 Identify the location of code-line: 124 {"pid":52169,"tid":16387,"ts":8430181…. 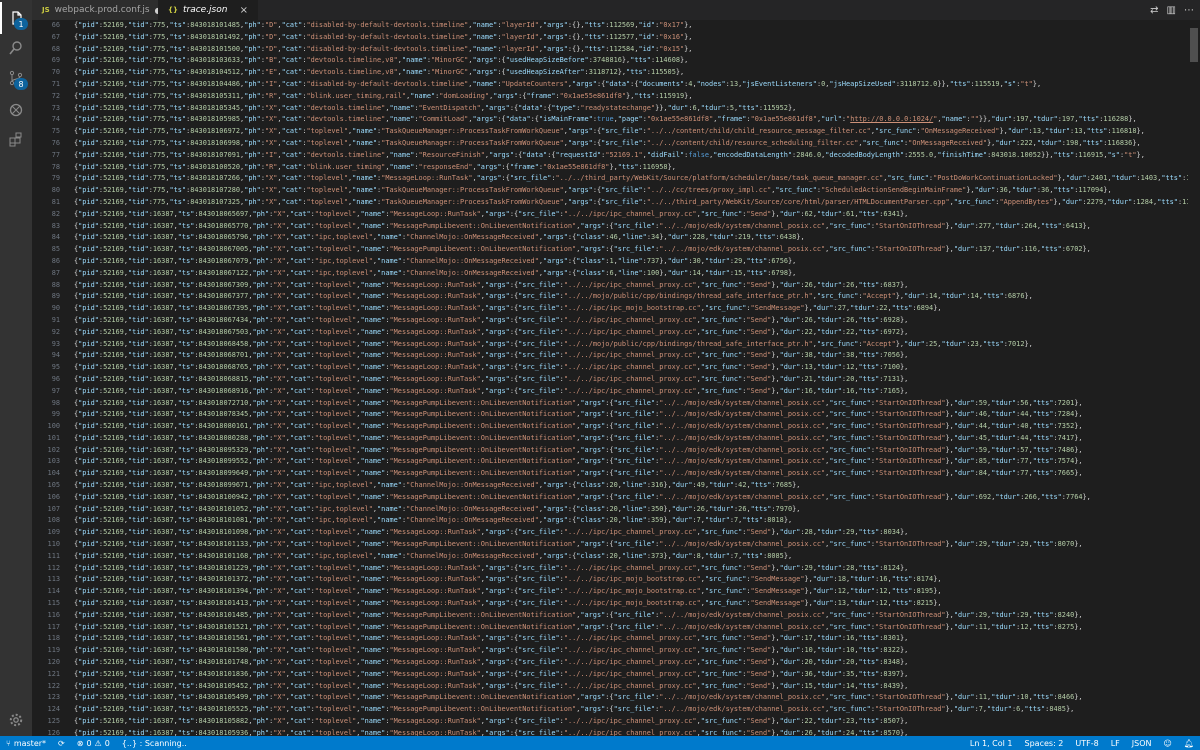
(616, 710).